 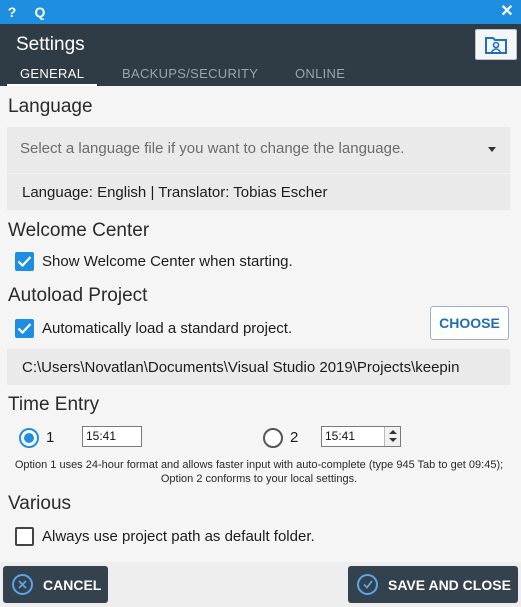 What do you see at coordinates (190, 73) in the screenshot?
I see `tab-backups-security: BACKUPS/SECURITY` at bounding box center [190, 73].